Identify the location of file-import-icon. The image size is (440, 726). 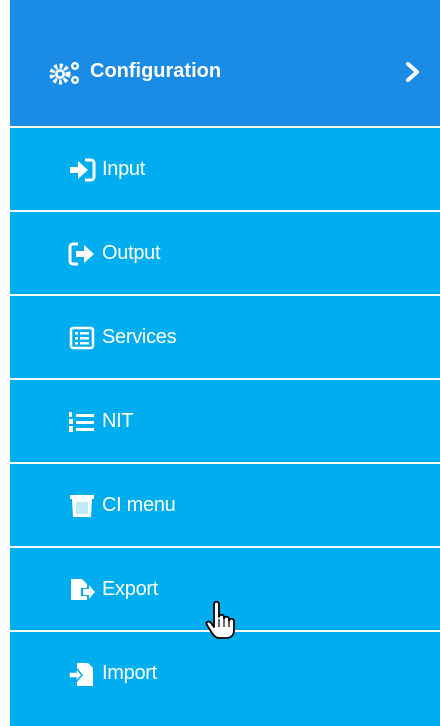
(80, 674).